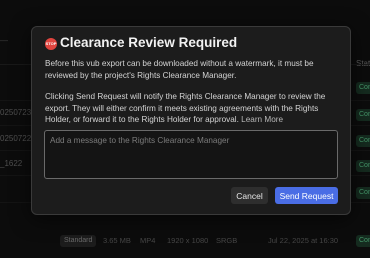  I want to click on dialog-title: Clearance Review Required, so click(149, 42).